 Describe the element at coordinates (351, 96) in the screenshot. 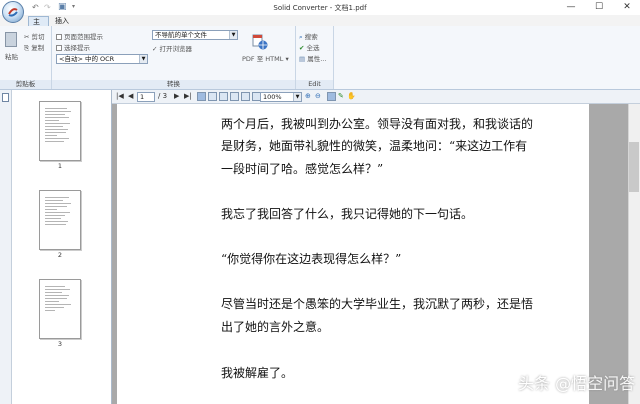

I see `hand-tool-icon: ✋` at that location.